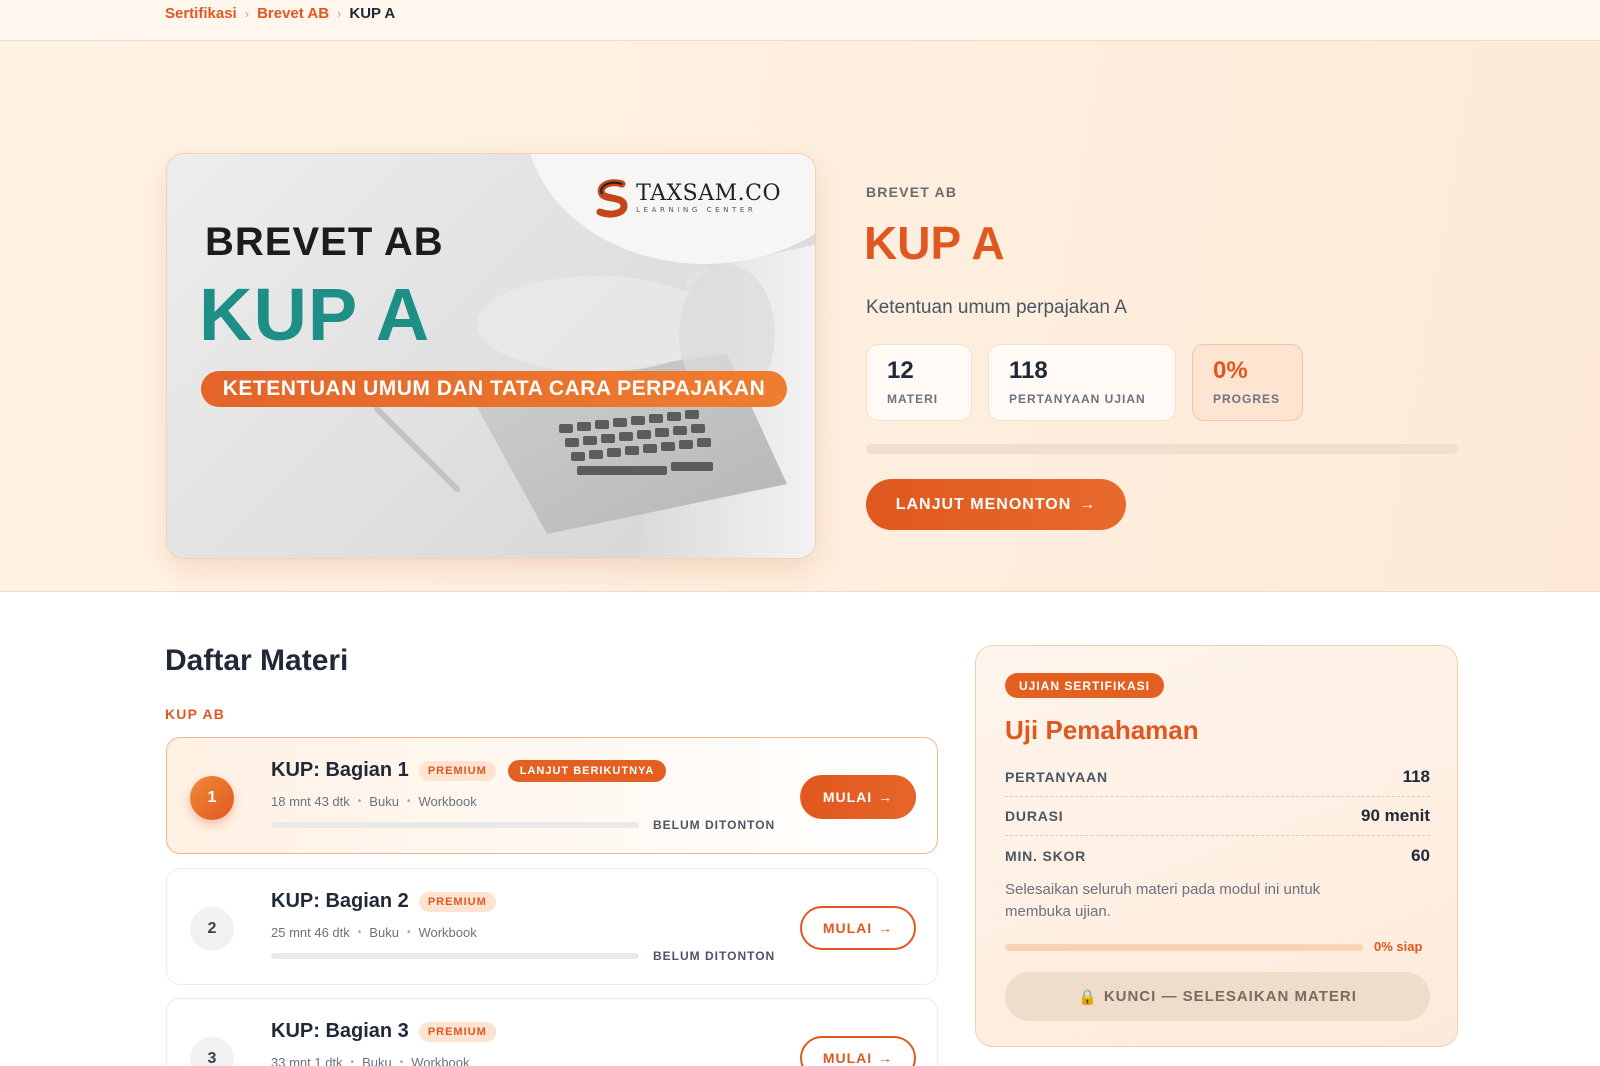 This screenshot has height=1066, width=1600. I want to click on breadcrumb-link-brevet-ab: Brevet AB, so click(293, 13).